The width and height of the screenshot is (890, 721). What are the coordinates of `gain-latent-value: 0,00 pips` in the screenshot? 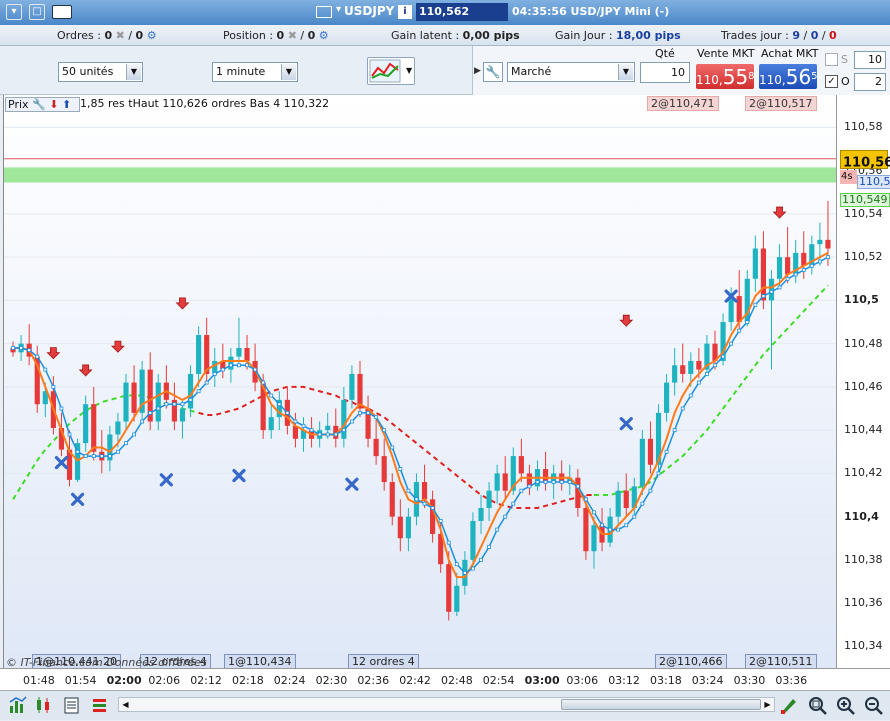 It's located at (491, 35).